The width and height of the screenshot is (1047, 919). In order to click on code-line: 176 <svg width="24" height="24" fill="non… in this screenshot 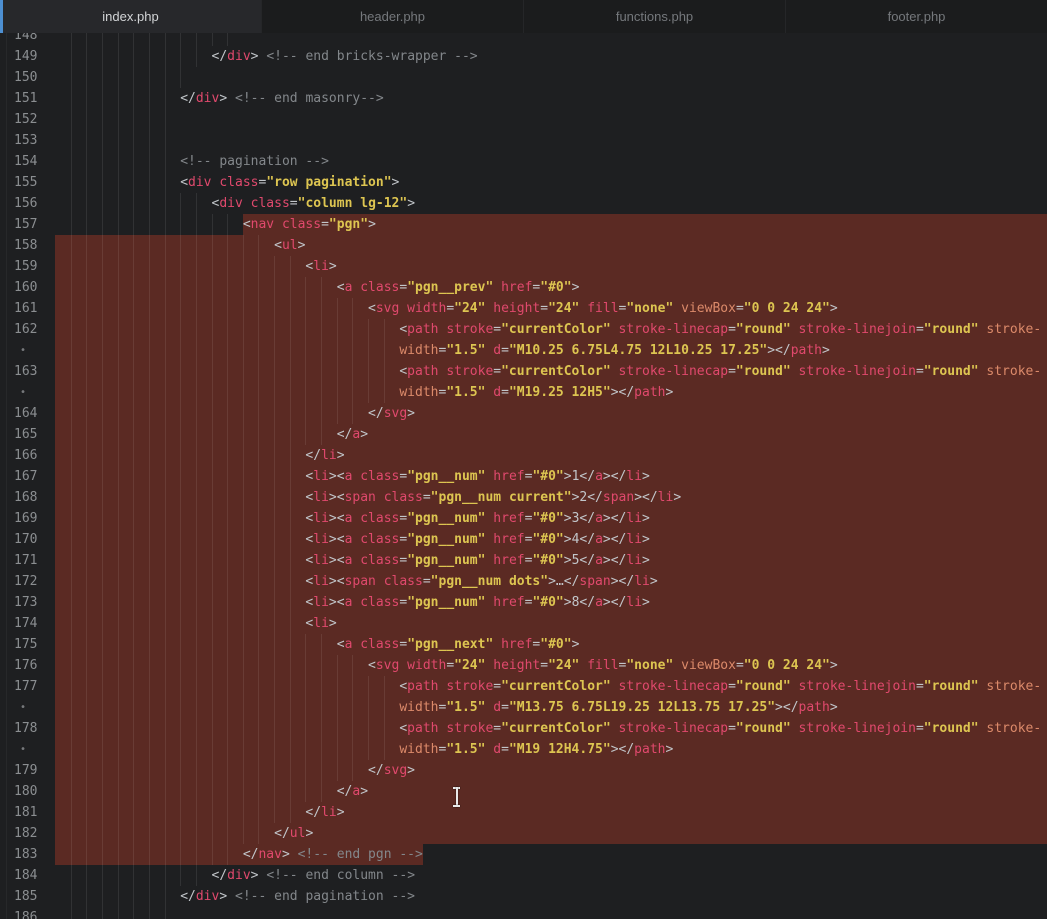, I will do `click(523, 665)`.